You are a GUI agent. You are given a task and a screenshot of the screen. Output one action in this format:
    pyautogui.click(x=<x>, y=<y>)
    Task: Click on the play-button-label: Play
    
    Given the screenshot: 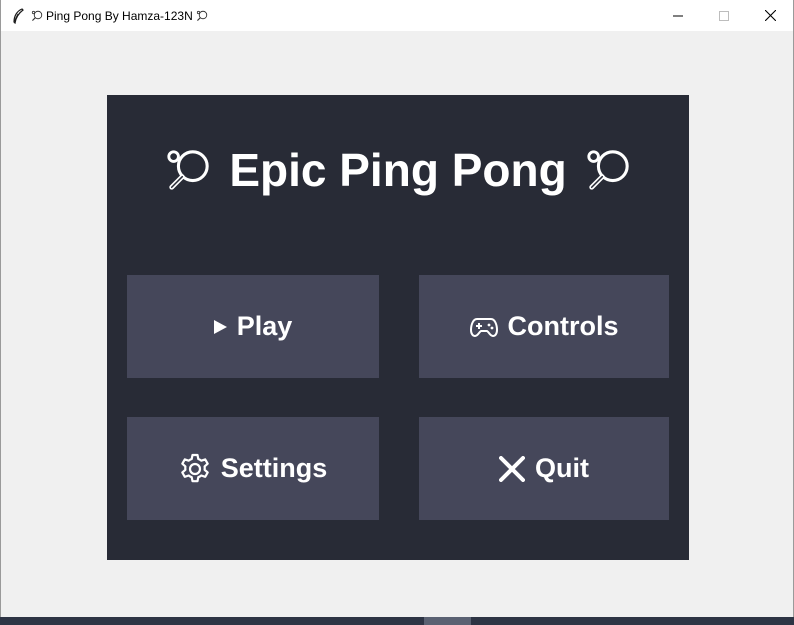 What is the action you would take?
    pyautogui.click(x=264, y=326)
    